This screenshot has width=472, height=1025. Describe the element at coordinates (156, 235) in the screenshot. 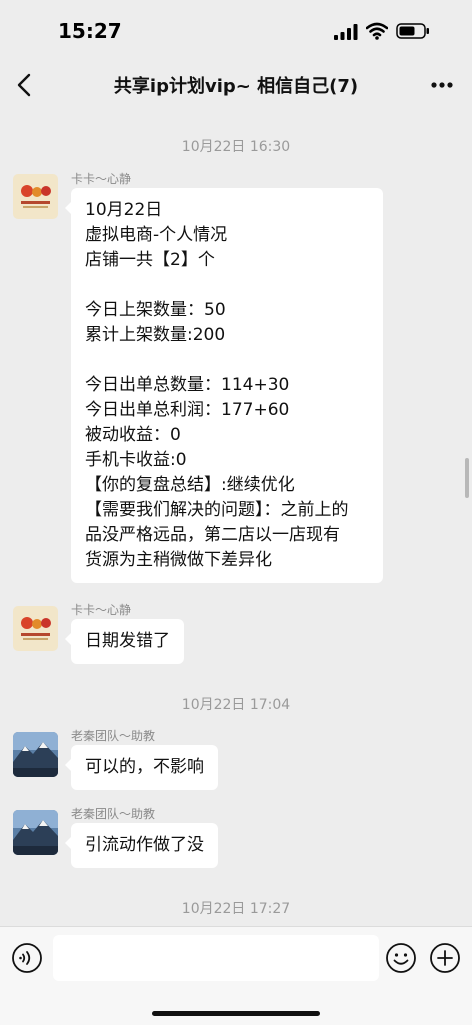

I see `message-line: 虚拟电商-个人情况` at that location.